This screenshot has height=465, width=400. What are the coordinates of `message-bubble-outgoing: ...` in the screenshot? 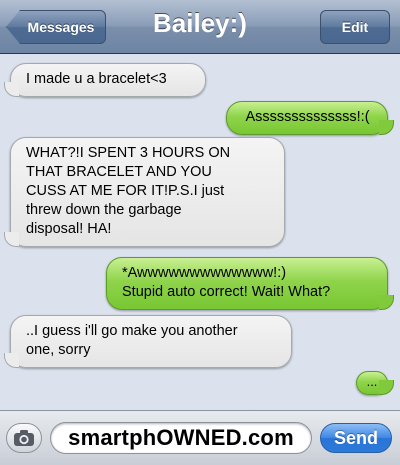 It's located at (375, 383).